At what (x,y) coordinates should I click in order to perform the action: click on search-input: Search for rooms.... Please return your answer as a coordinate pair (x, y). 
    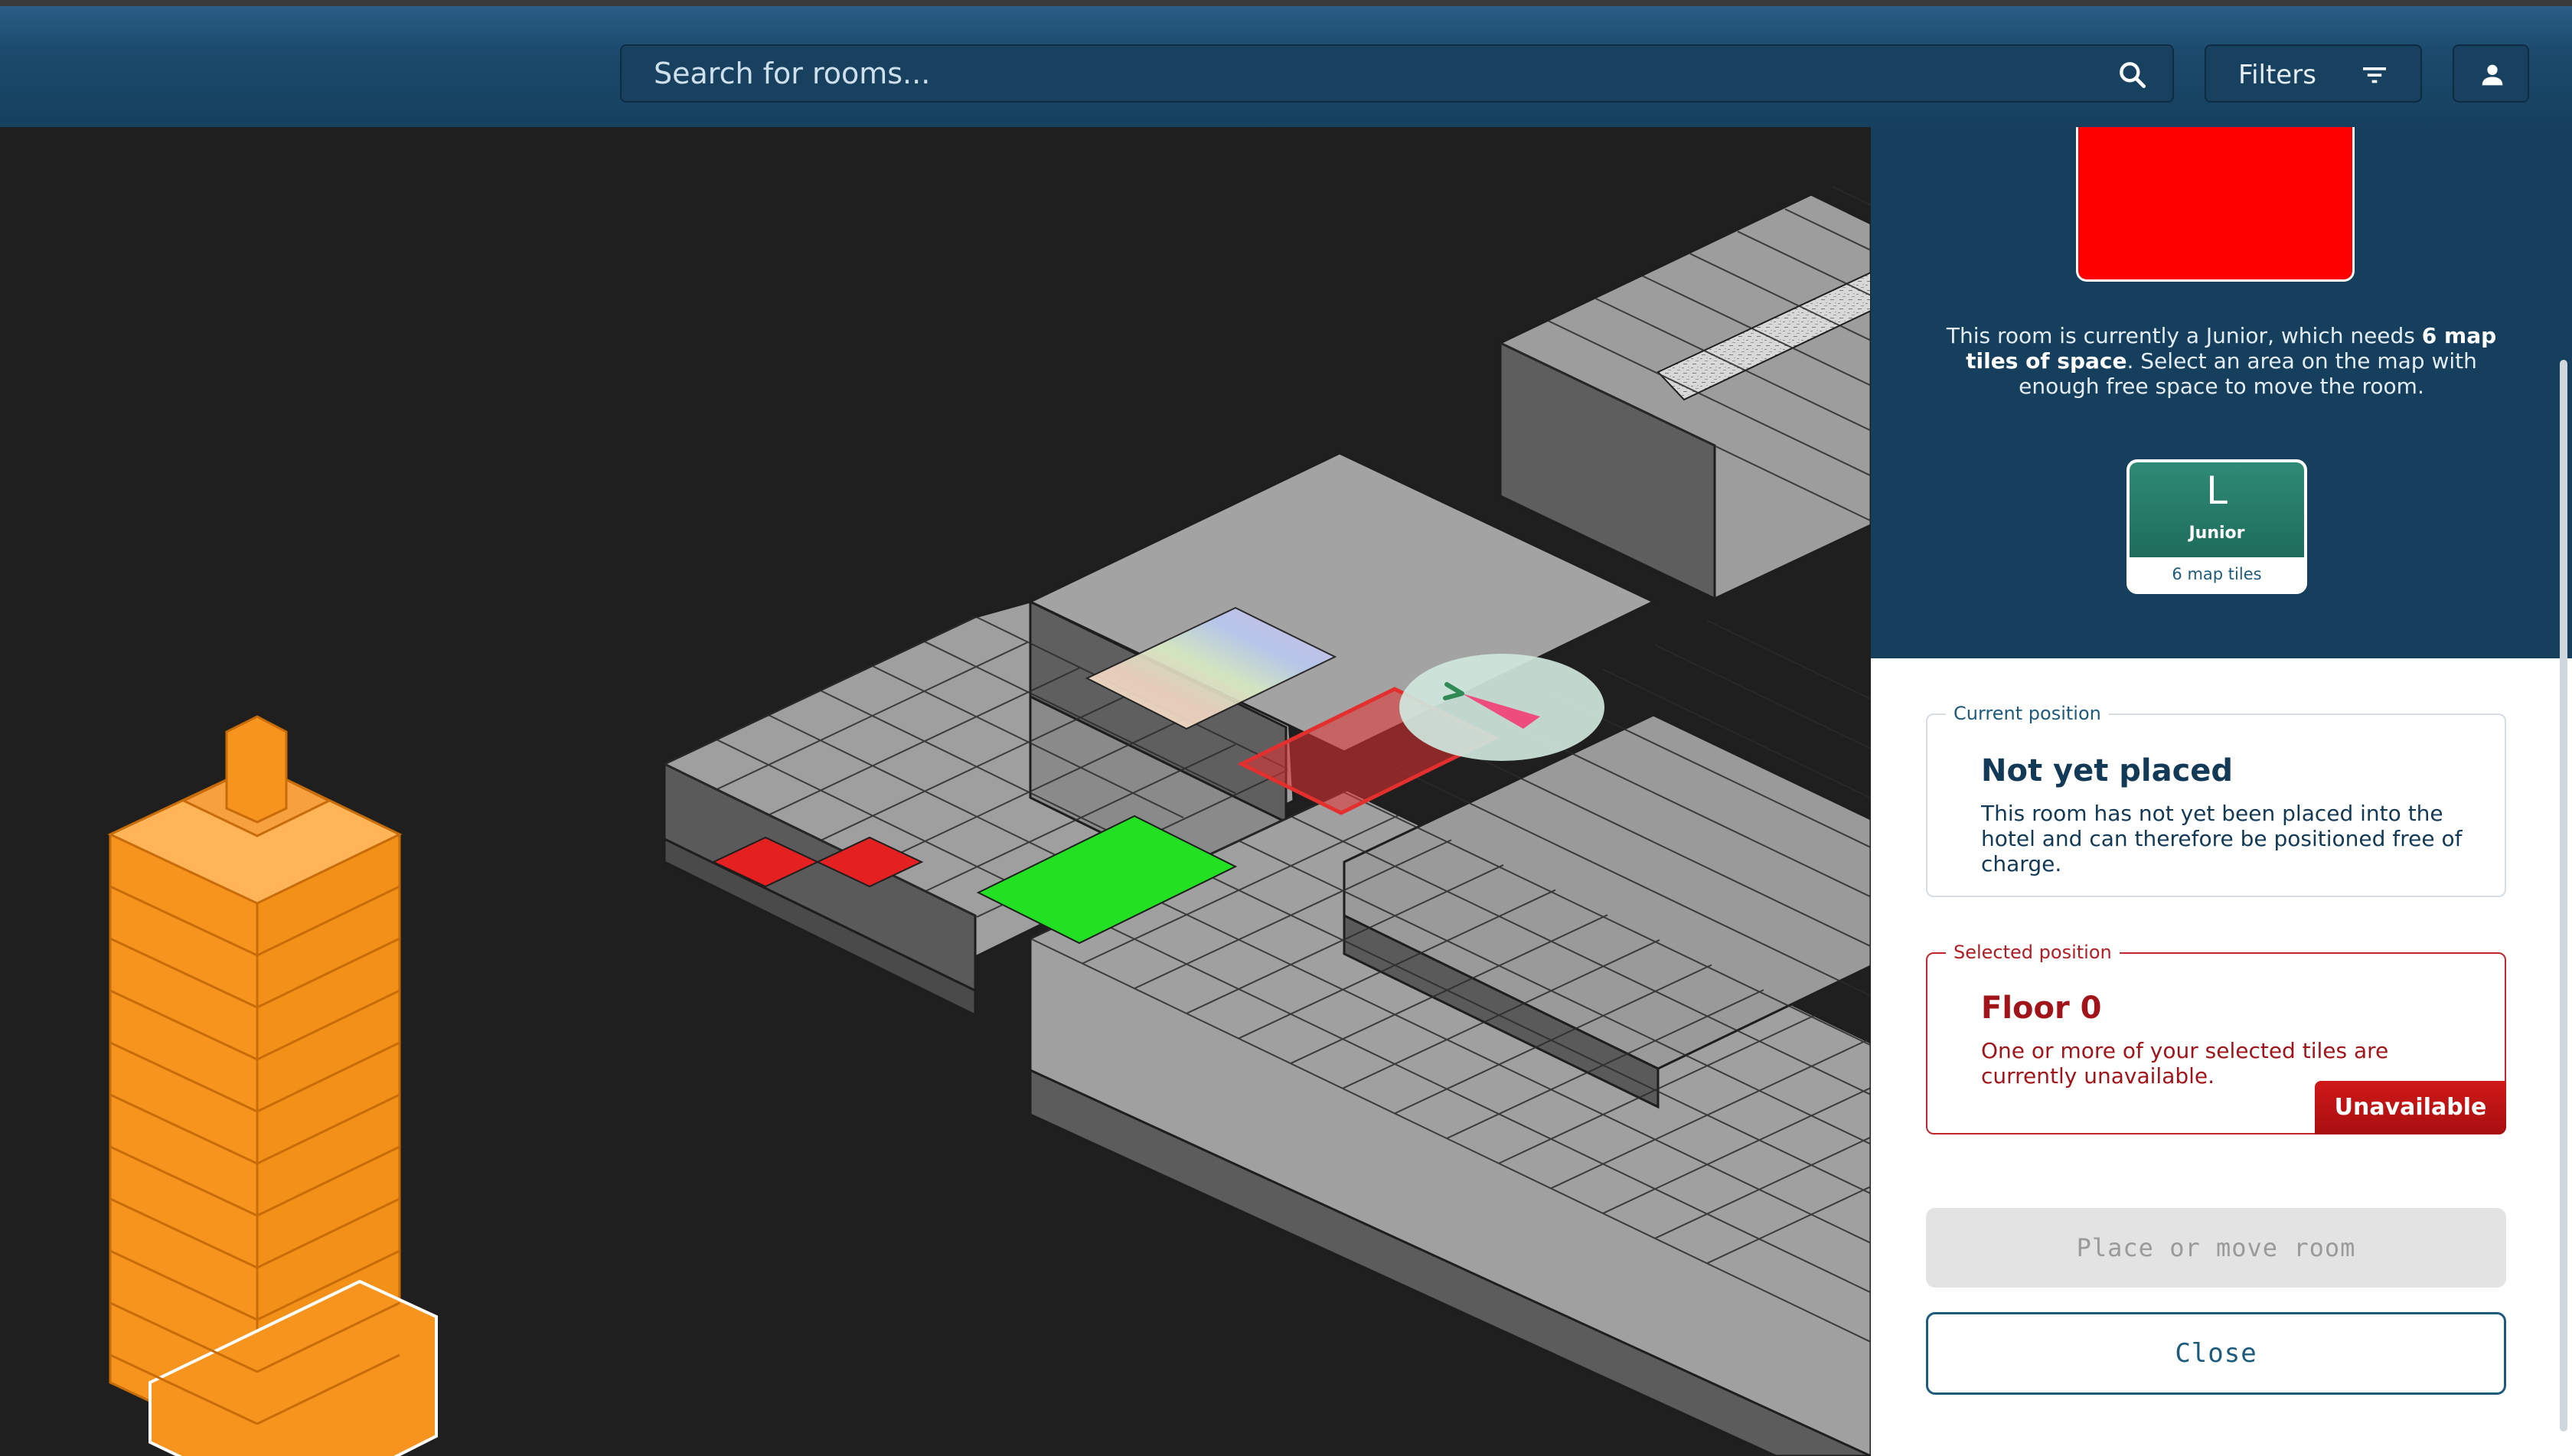
    Looking at the image, I should click on (1397, 73).